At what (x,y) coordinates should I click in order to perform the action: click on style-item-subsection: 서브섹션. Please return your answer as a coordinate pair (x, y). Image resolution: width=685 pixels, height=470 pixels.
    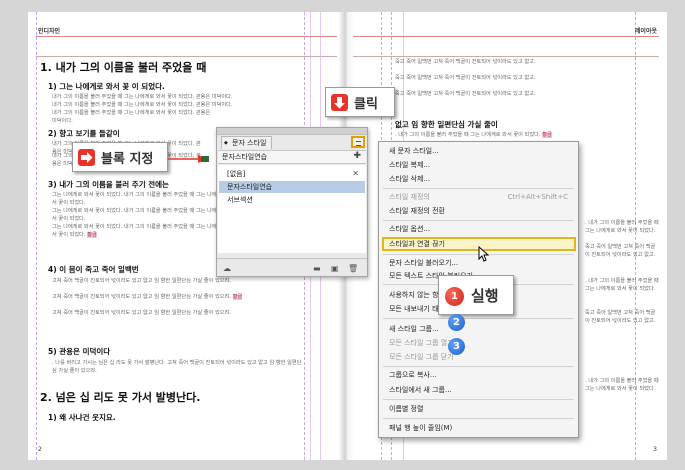
    Looking at the image, I should click on (292, 200).